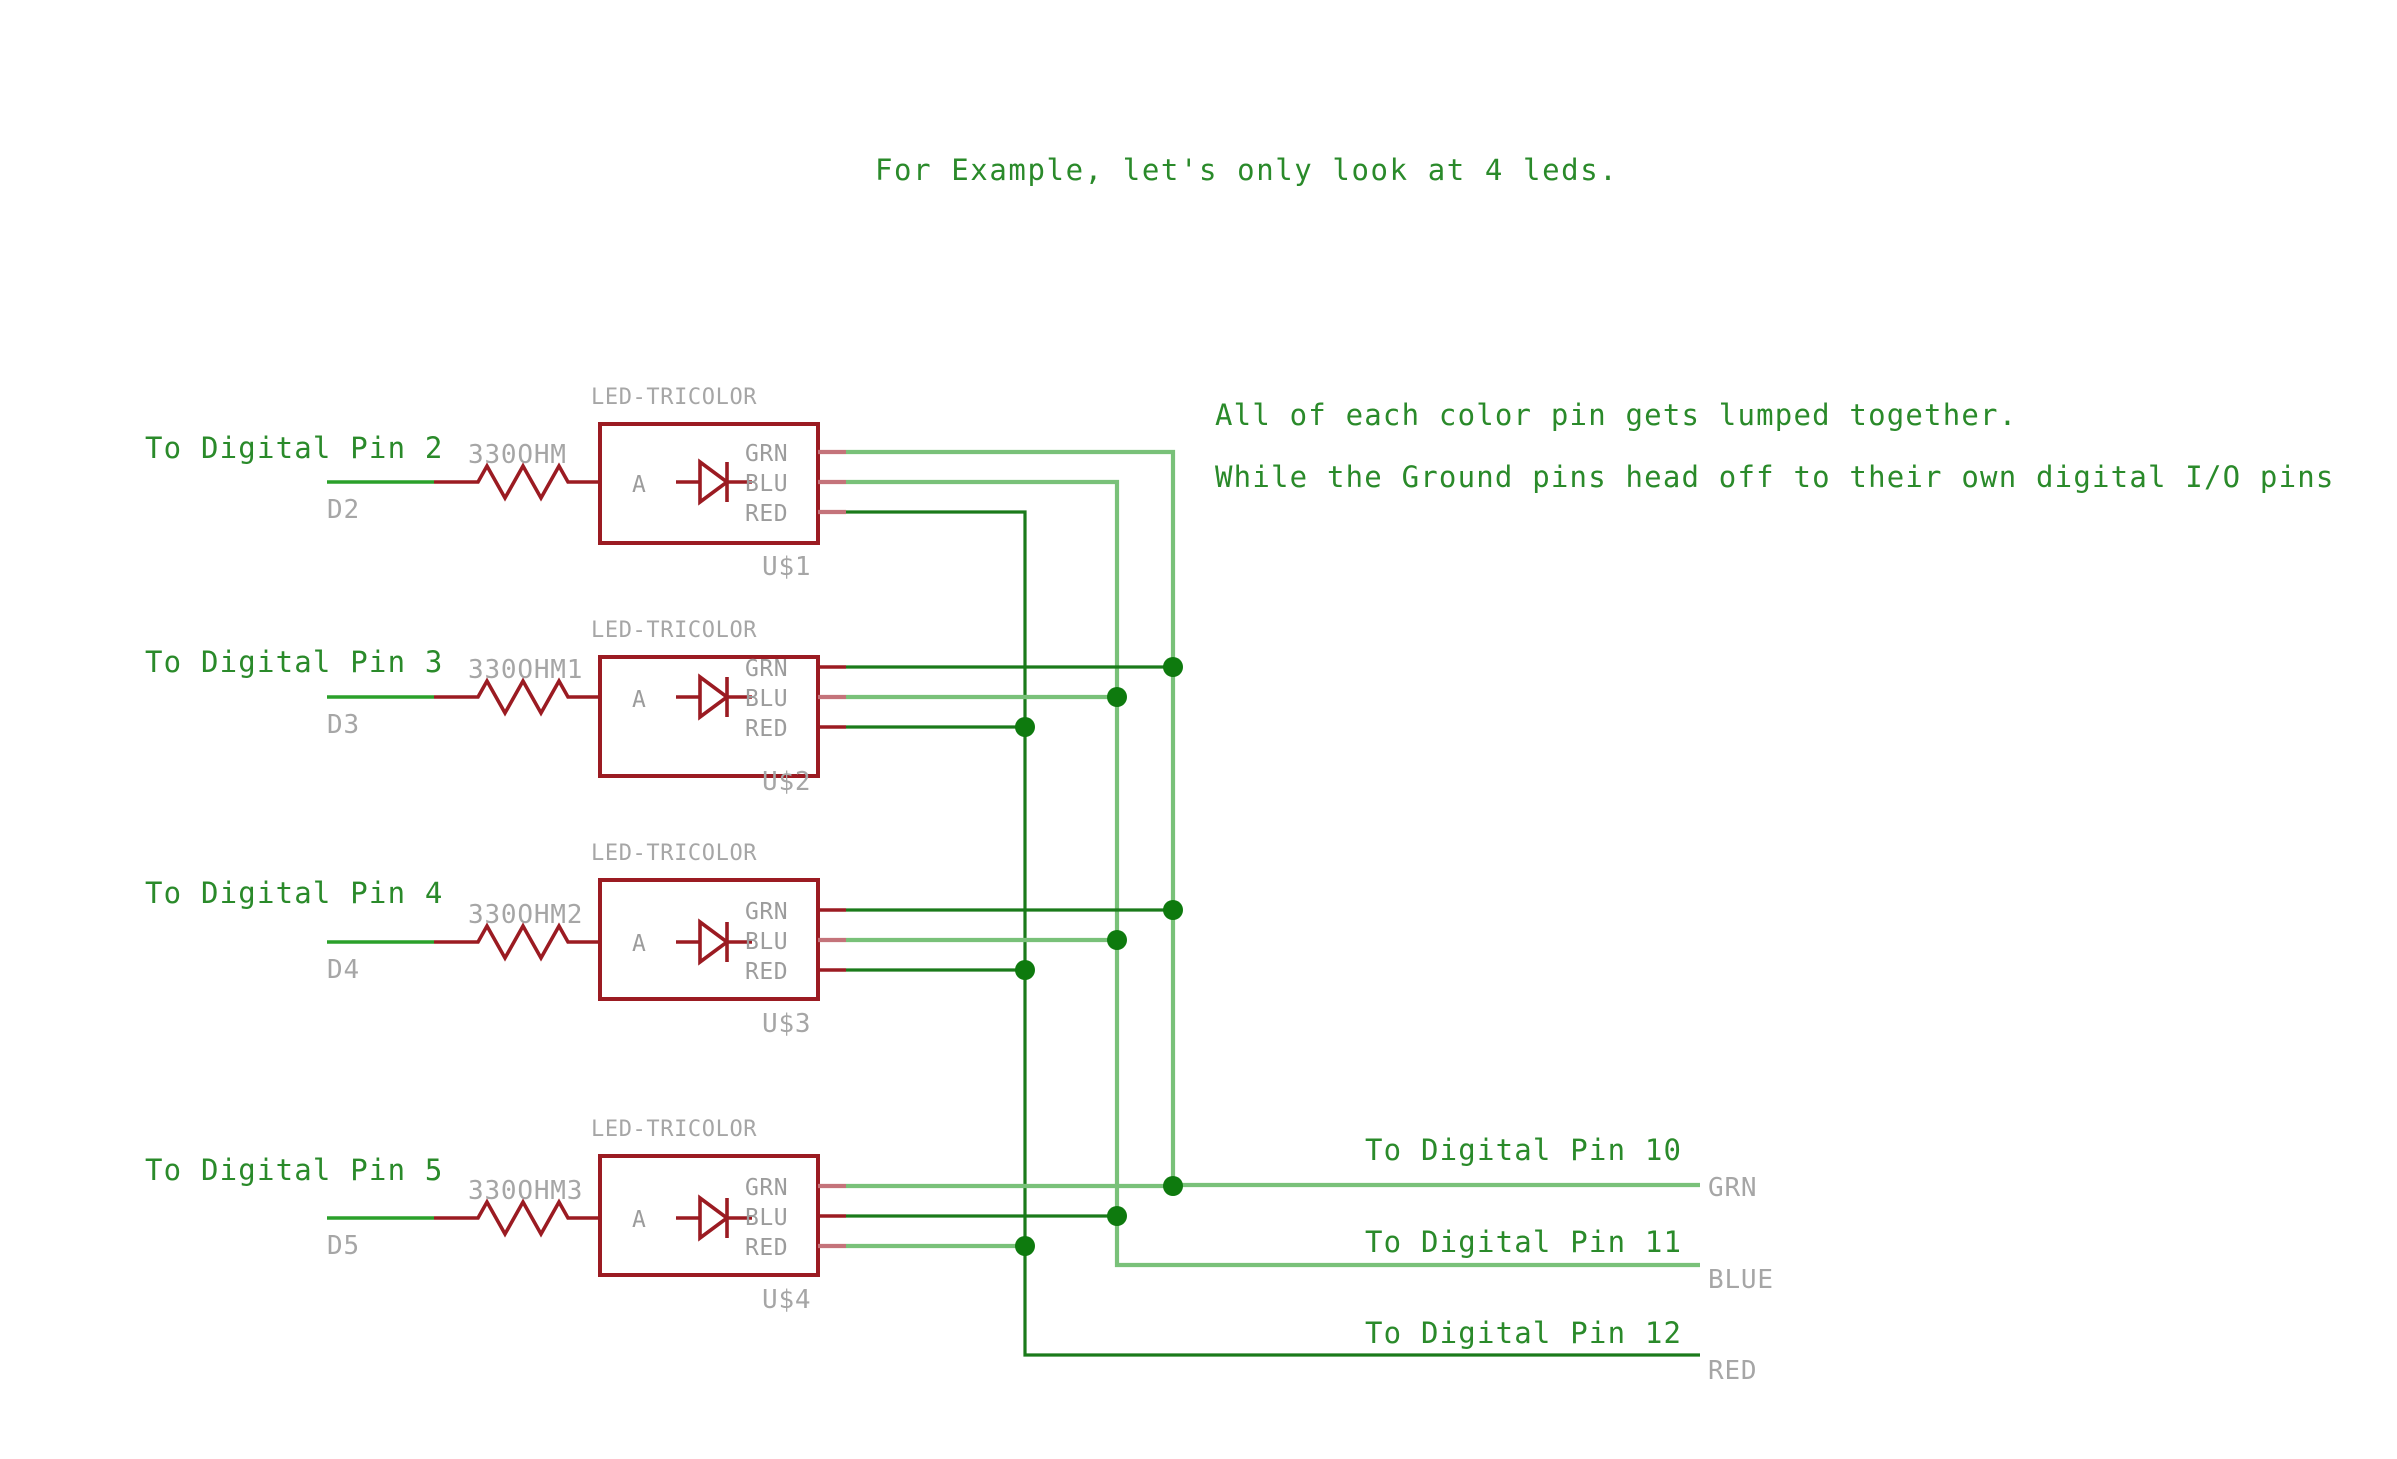 The image size is (2397, 1459). I want to click on output-label-green: To Digital Pin 10, so click(1523, 1150).